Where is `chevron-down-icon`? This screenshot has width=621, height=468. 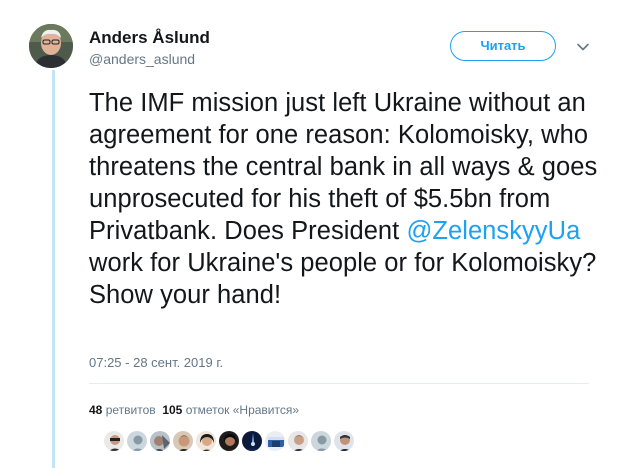
chevron-down-icon is located at coordinates (583, 47).